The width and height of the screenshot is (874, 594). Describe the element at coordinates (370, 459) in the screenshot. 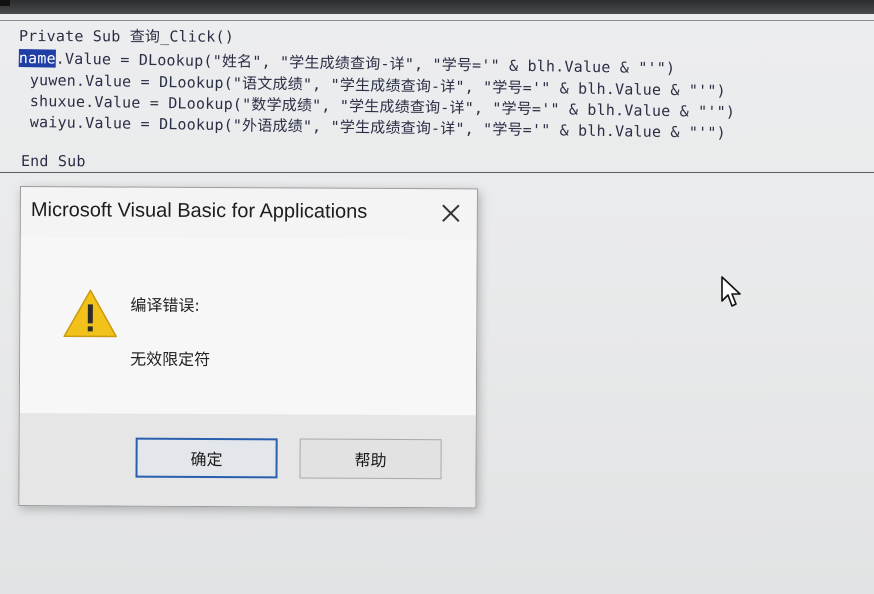

I see `help-button: 帮助` at that location.